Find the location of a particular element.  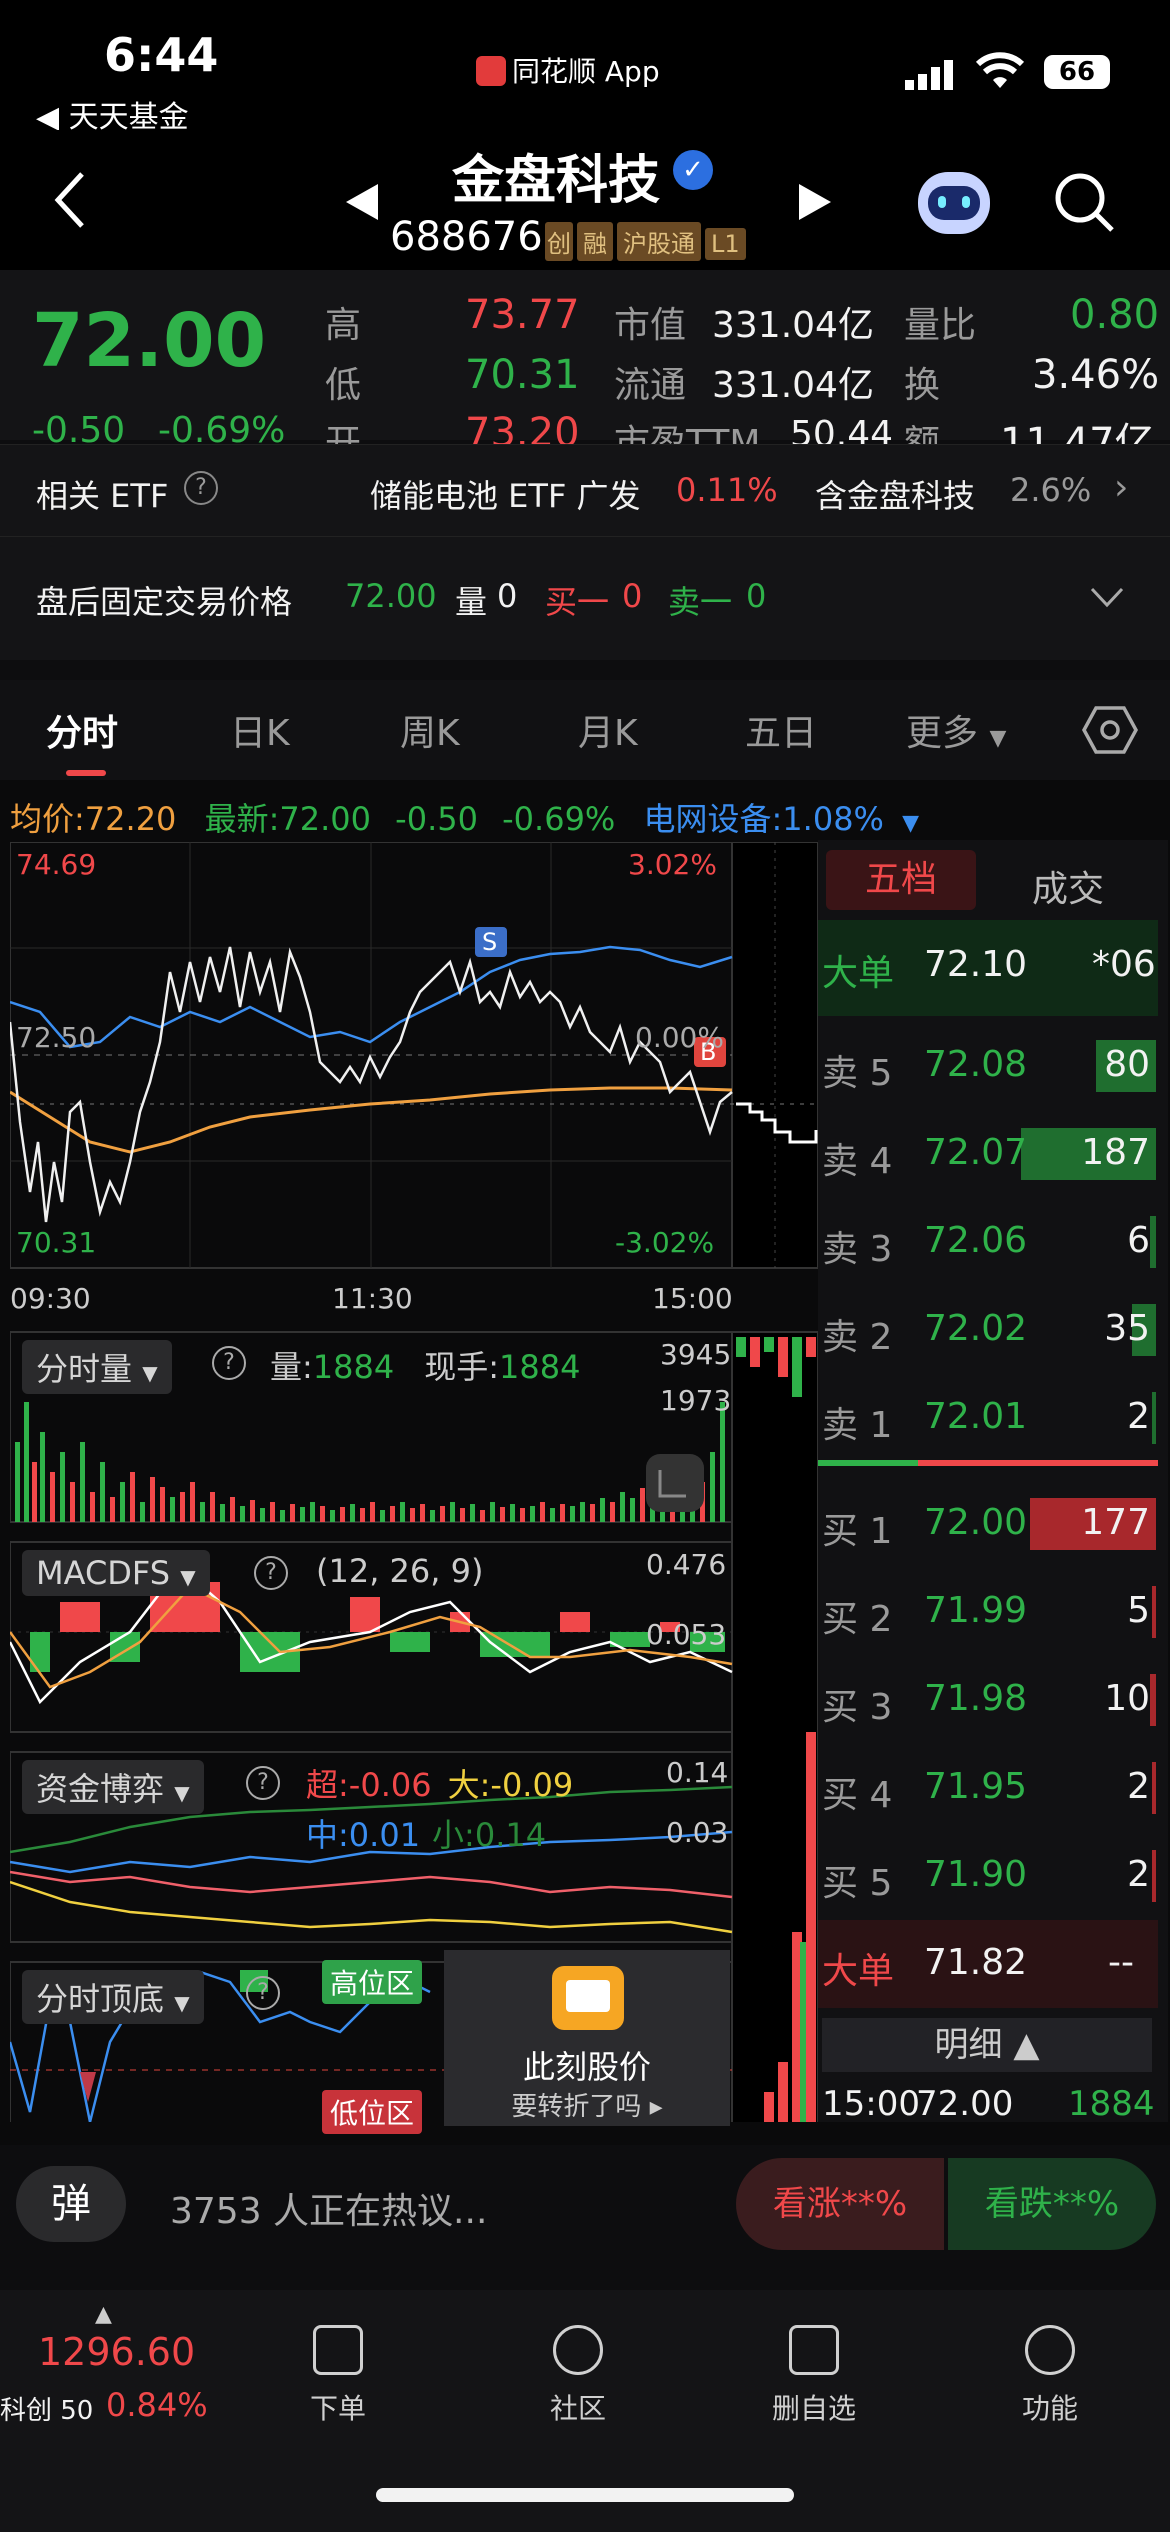

bid-label: 买 2 is located at coordinates (857, 1619).